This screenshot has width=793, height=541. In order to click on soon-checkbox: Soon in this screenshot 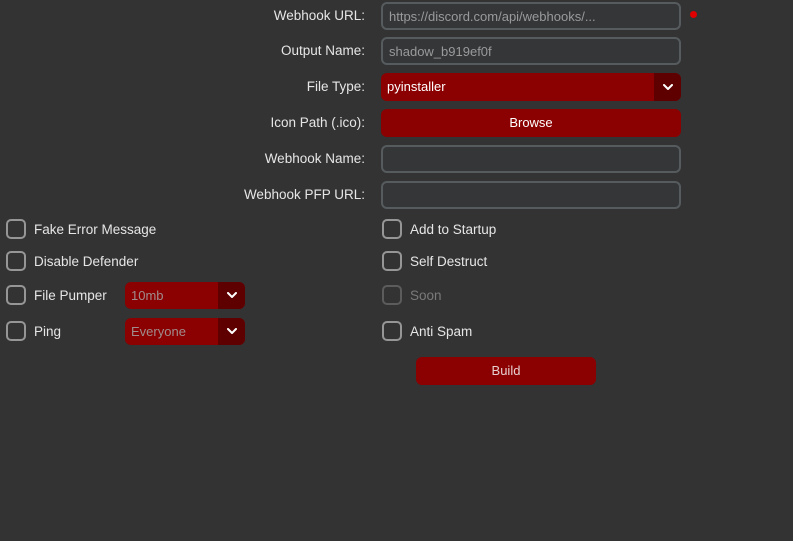, I will do `click(412, 295)`.